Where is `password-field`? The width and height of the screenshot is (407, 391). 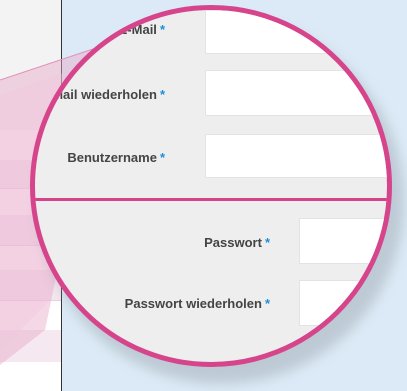 password-field is located at coordinates (343, 241).